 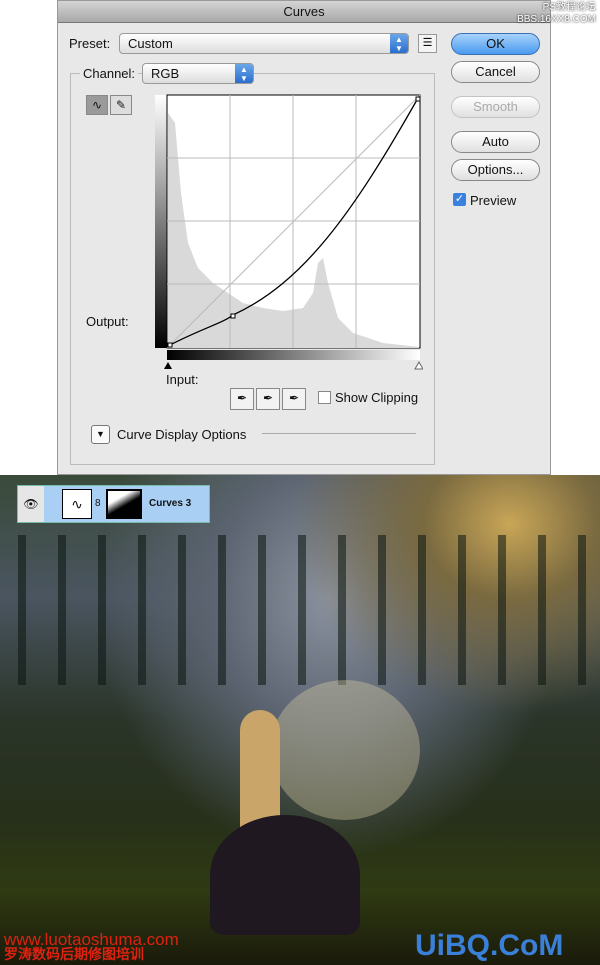 What do you see at coordinates (98, 503) in the screenshot?
I see `link-icon: 8` at bounding box center [98, 503].